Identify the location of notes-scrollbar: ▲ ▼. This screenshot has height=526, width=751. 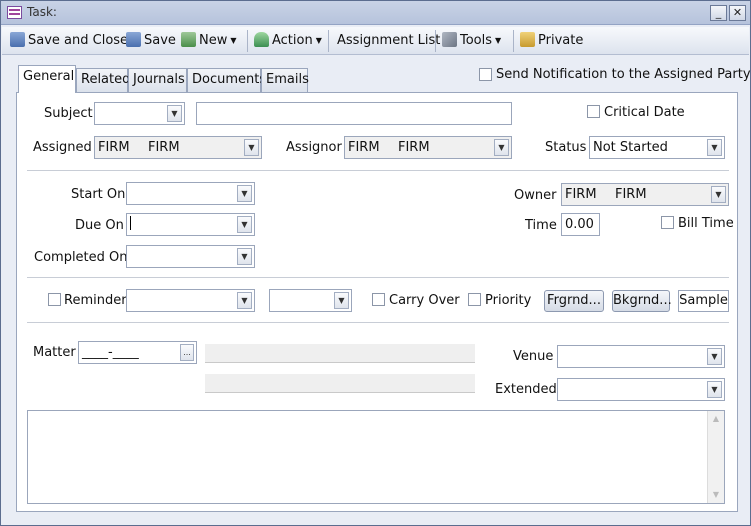
(715, 457).